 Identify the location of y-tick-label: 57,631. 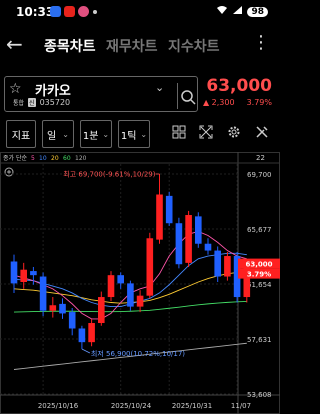
(259, 340).